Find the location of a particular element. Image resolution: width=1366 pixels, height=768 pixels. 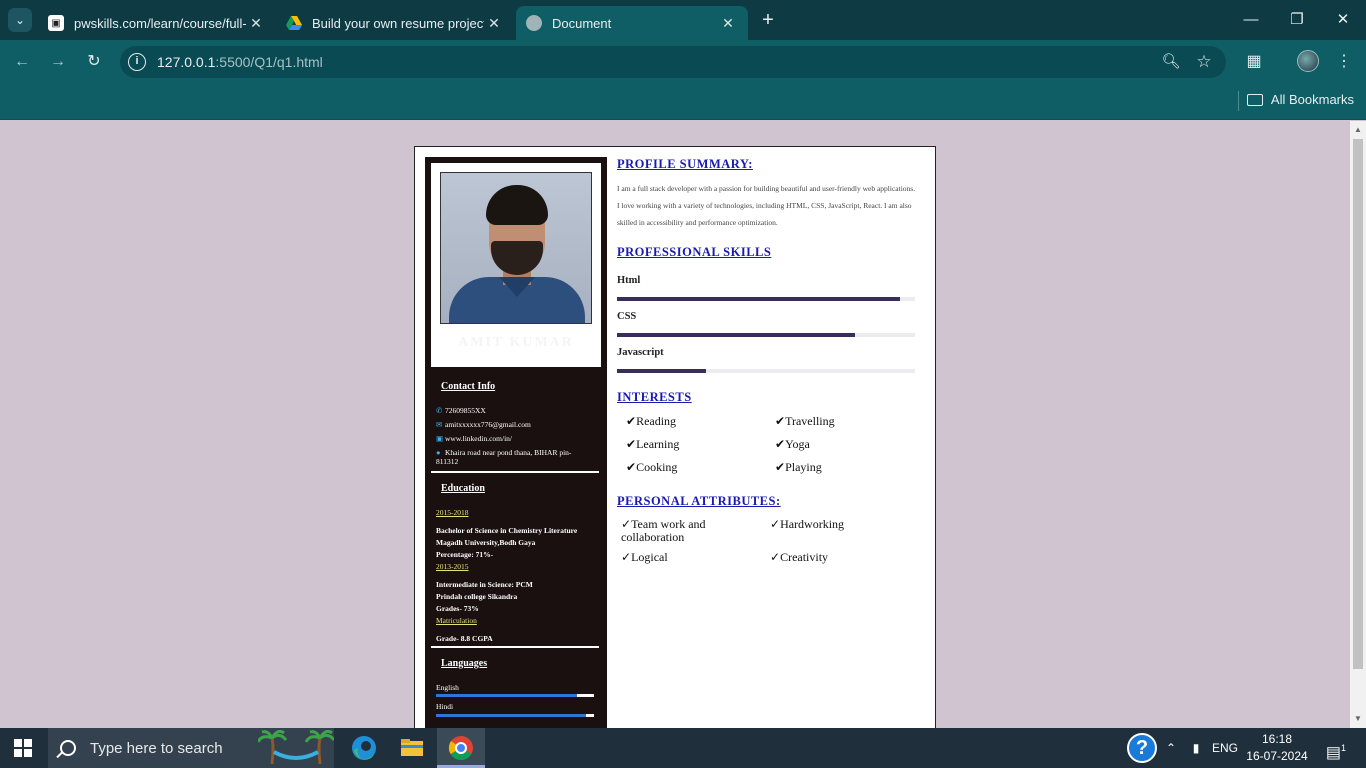

interest-label: Travelling is located at coordinates (810, 421).